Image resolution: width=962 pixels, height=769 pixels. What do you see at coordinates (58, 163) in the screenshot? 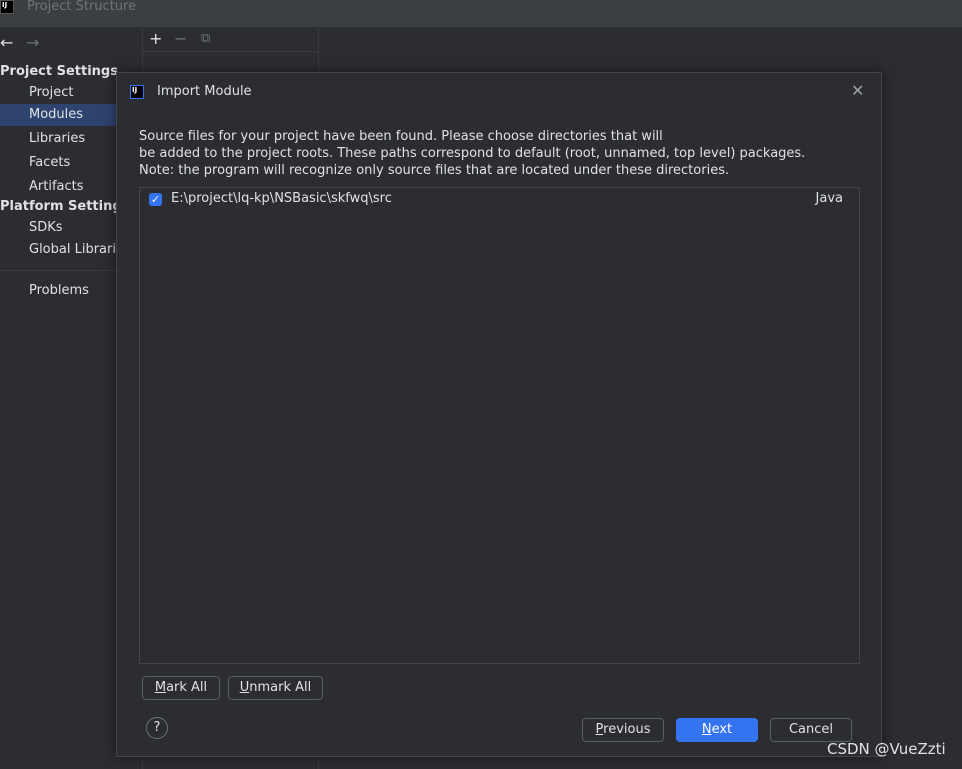
I see `sidebar-item-facets: Facets` at bounding box center [58, 163].